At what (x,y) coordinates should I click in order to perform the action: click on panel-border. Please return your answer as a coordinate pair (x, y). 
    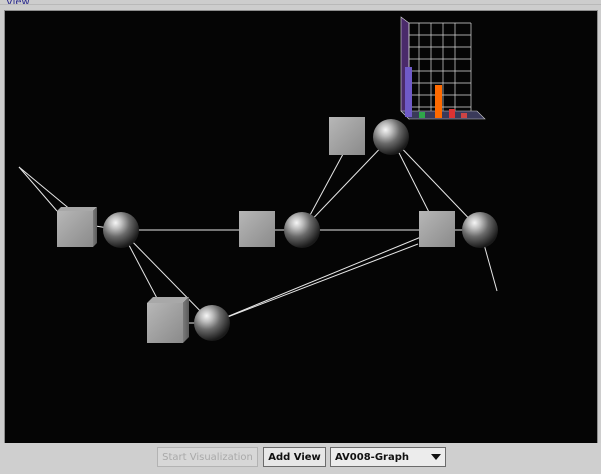
    Looking at the image, I should click on (300, 4).